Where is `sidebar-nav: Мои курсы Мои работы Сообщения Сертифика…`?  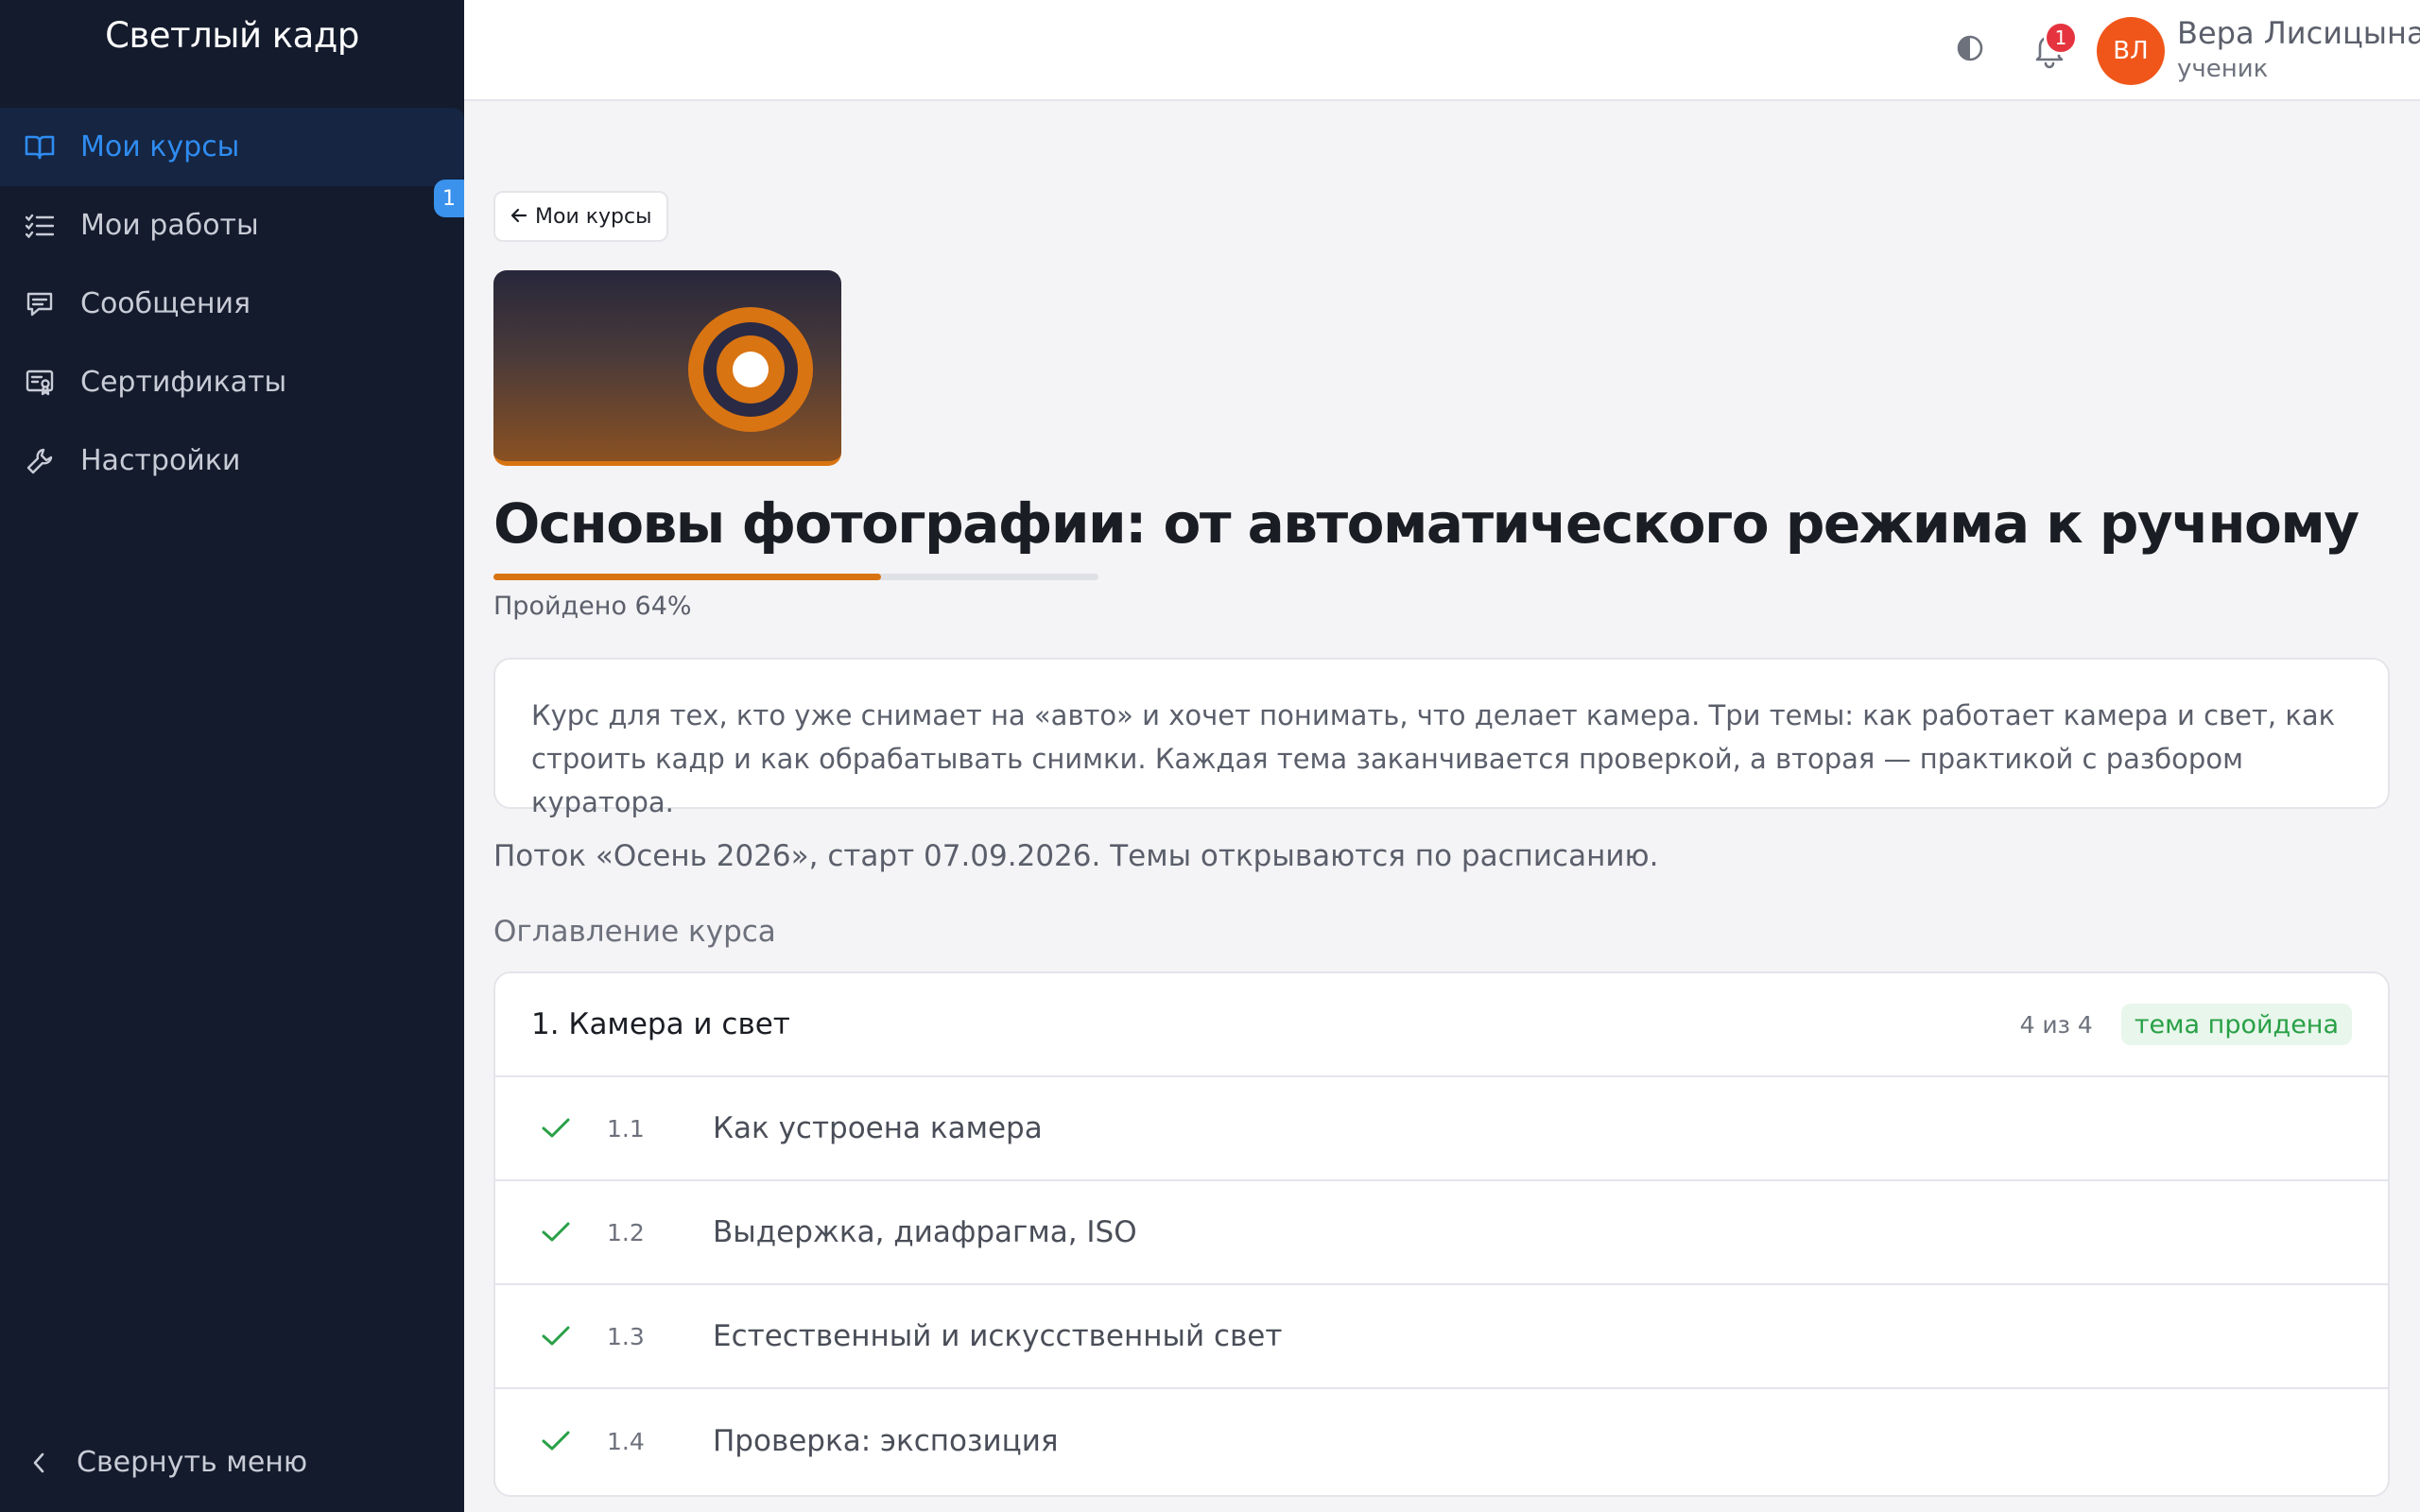
sidebar-nav: Мои курсы Мои работы Сообщения Сертифика… is located at coordinates (232, 304).